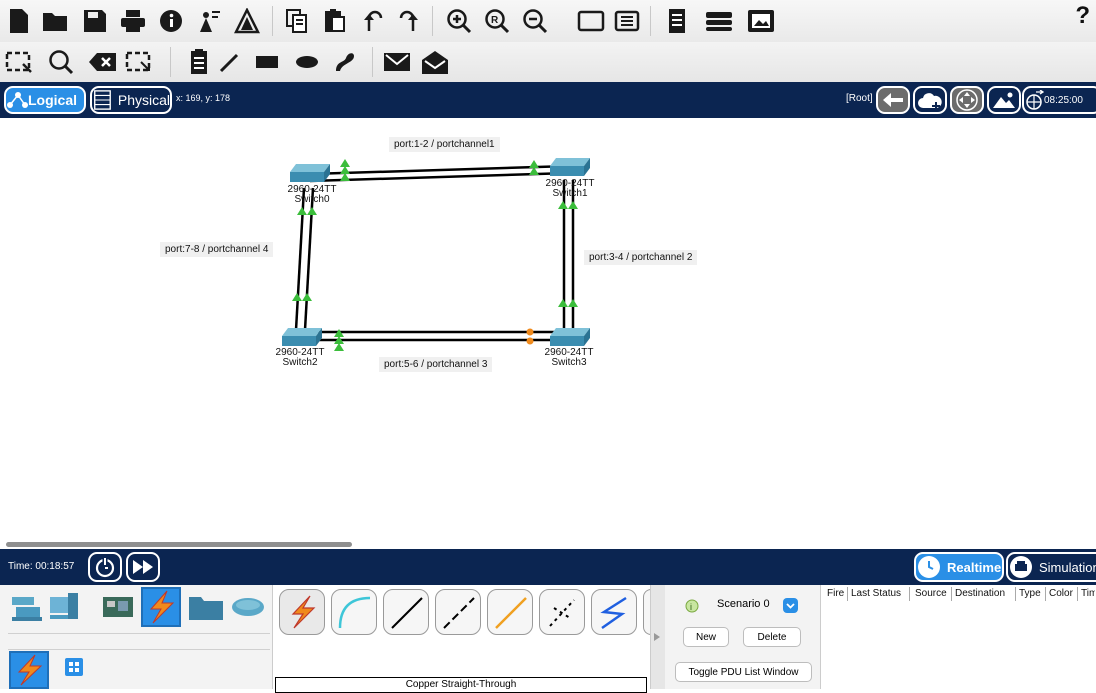  Describe the element at coordinates (641, 257) in the screenshot. I see `note-portchannel2: port:3-4 / portchannel 2` at that location.